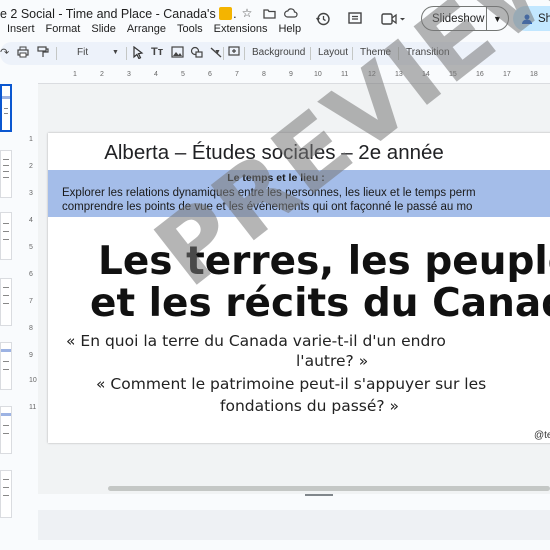 The image size is (550, 550). Describe the element at coordinates (63, 29) in the screenshot. I see `menu-format: Format` at that location.